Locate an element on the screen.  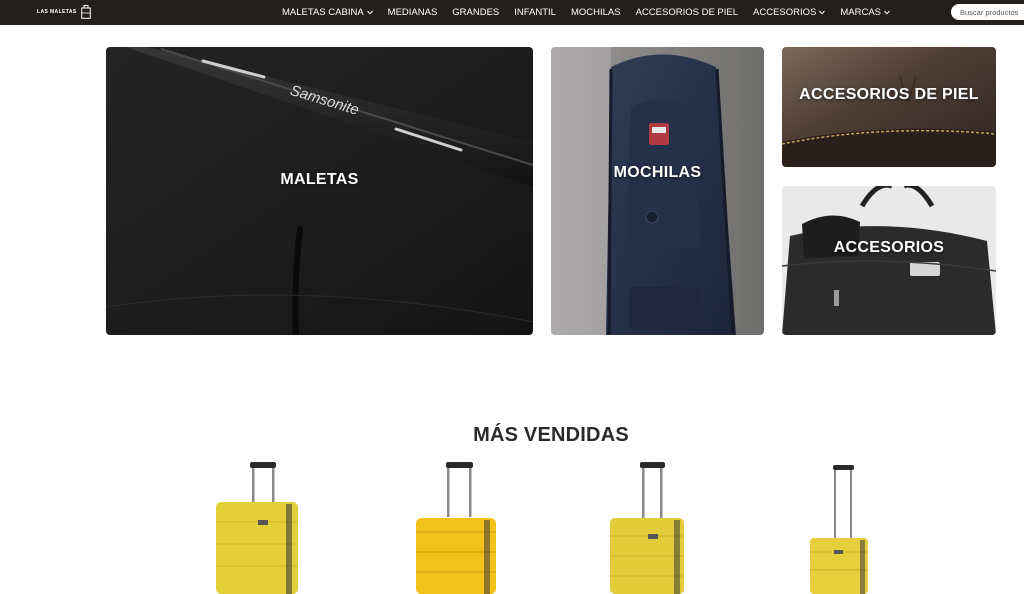
category-tile-accesorios: ACCESORIOS is located at coordinates (889, 260).